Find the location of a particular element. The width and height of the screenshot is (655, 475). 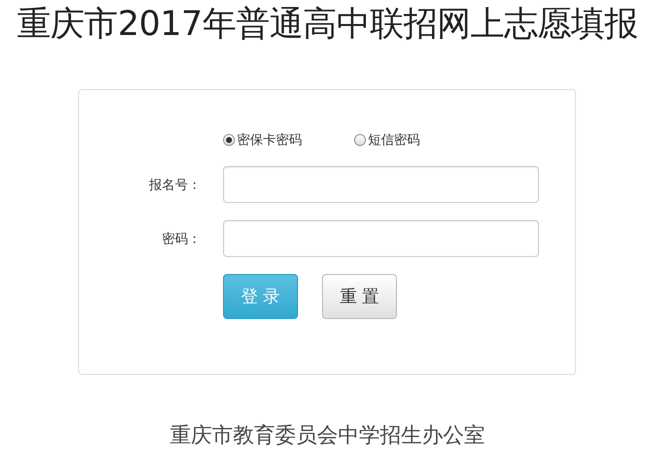

field-label: 报名号： is located at coordinates (174, 185).